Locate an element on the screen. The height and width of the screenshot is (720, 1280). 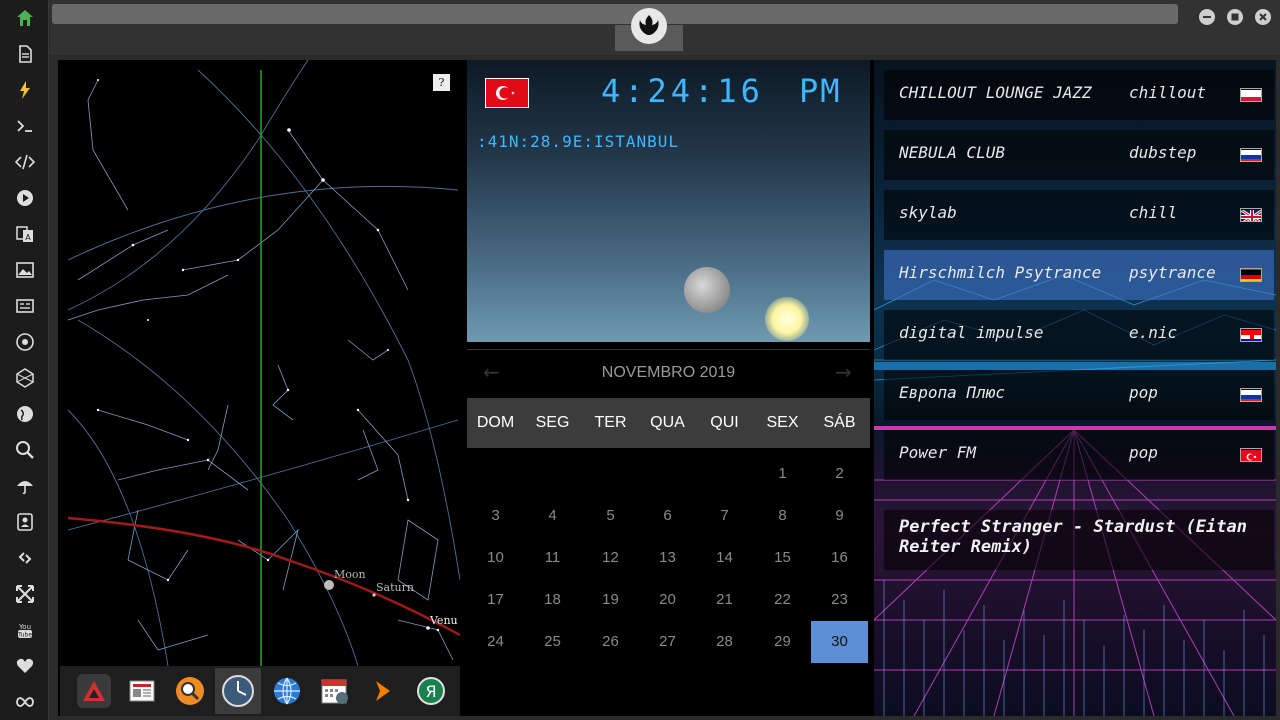
news-icon is located at coordinates (25, 306).